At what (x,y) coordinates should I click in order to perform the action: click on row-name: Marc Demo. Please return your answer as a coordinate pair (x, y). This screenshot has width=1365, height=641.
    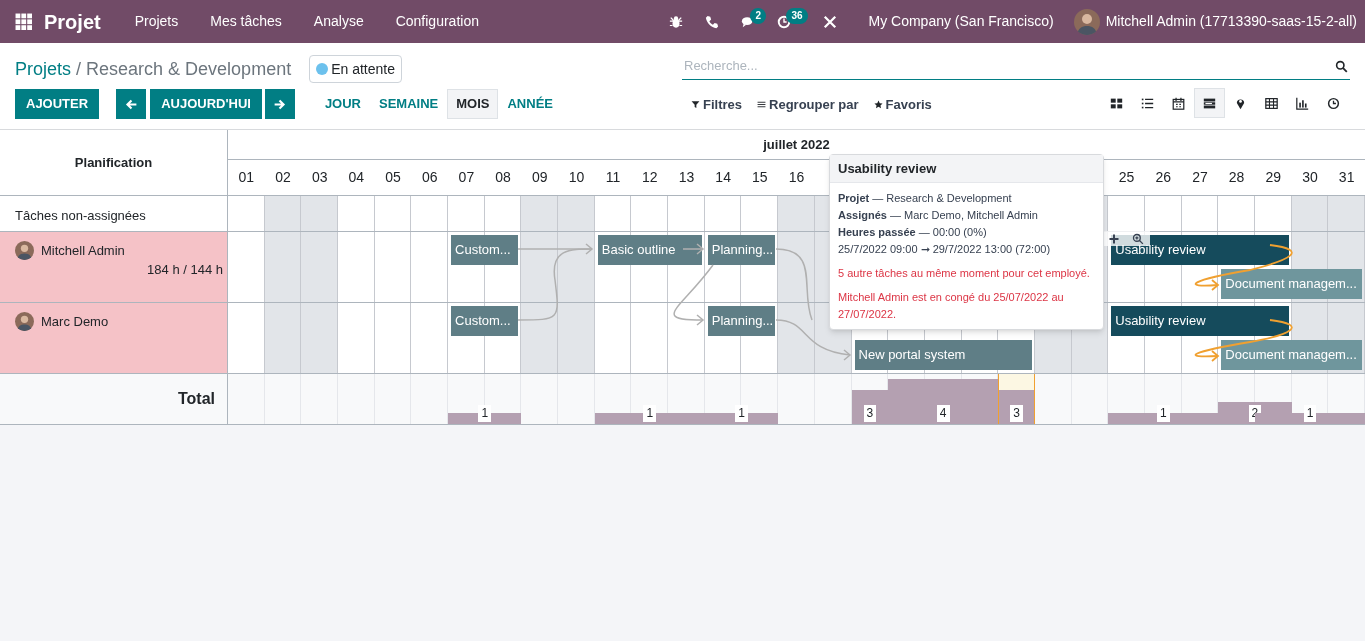
    Looking at the image, I should click on (75, 322).